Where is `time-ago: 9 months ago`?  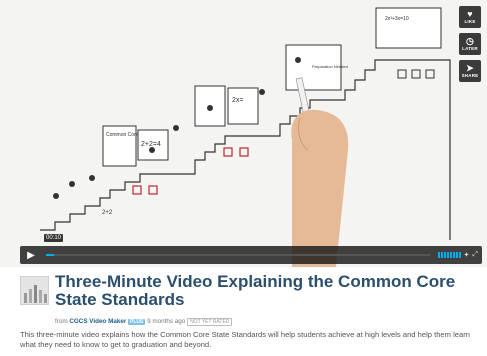 time-ago: 9 months ago is located at coordinates (166, 321).